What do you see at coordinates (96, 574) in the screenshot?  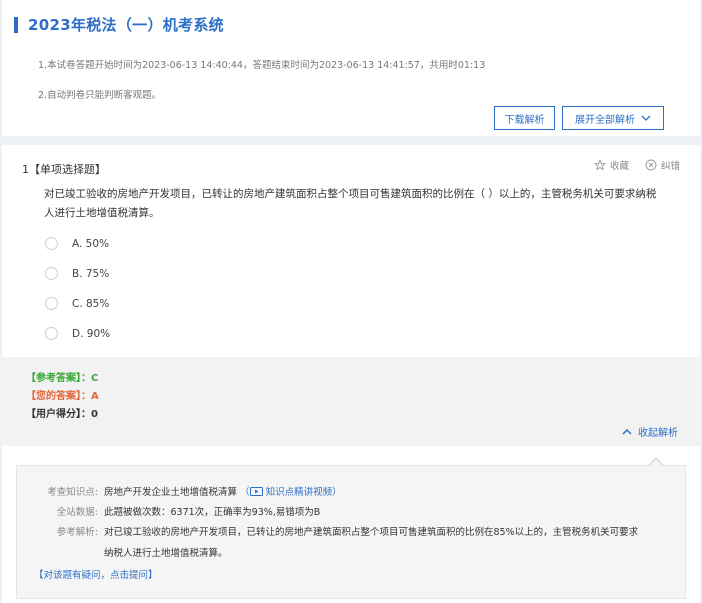 I see `ask-question-link: 【对该题有疑问，点击提问】` at bounding box center [96, 574].